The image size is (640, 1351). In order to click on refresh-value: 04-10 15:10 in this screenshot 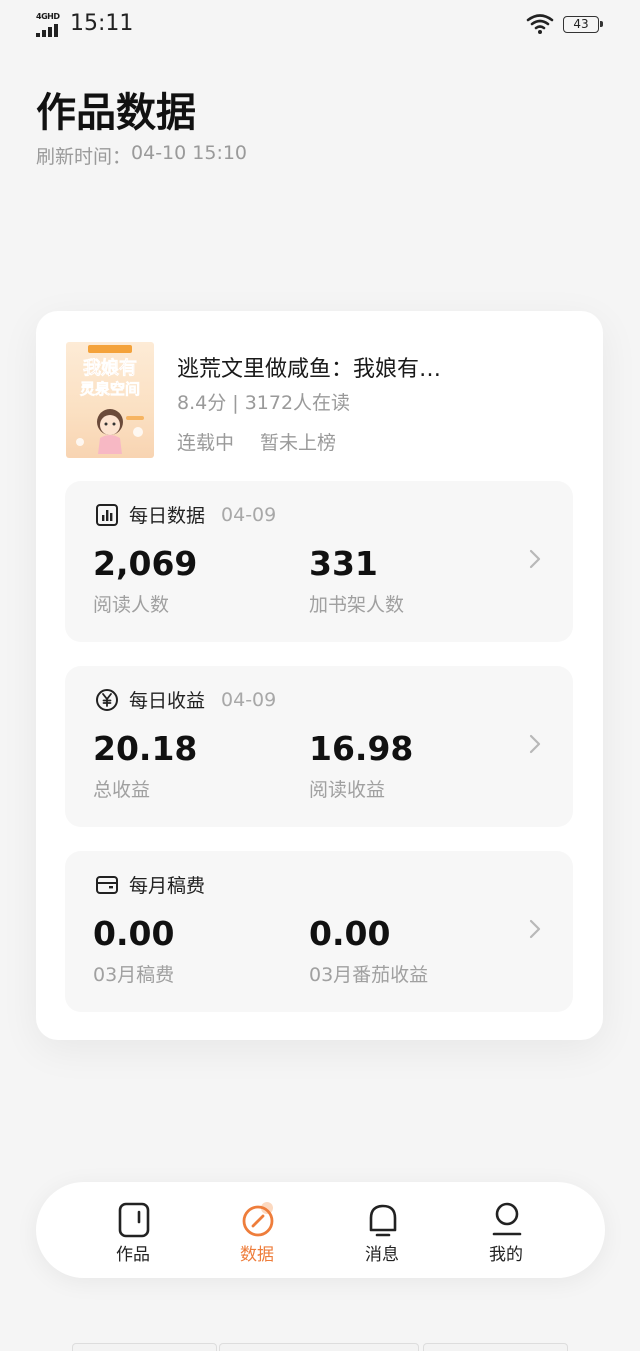, I will do `click(189, 153)`.